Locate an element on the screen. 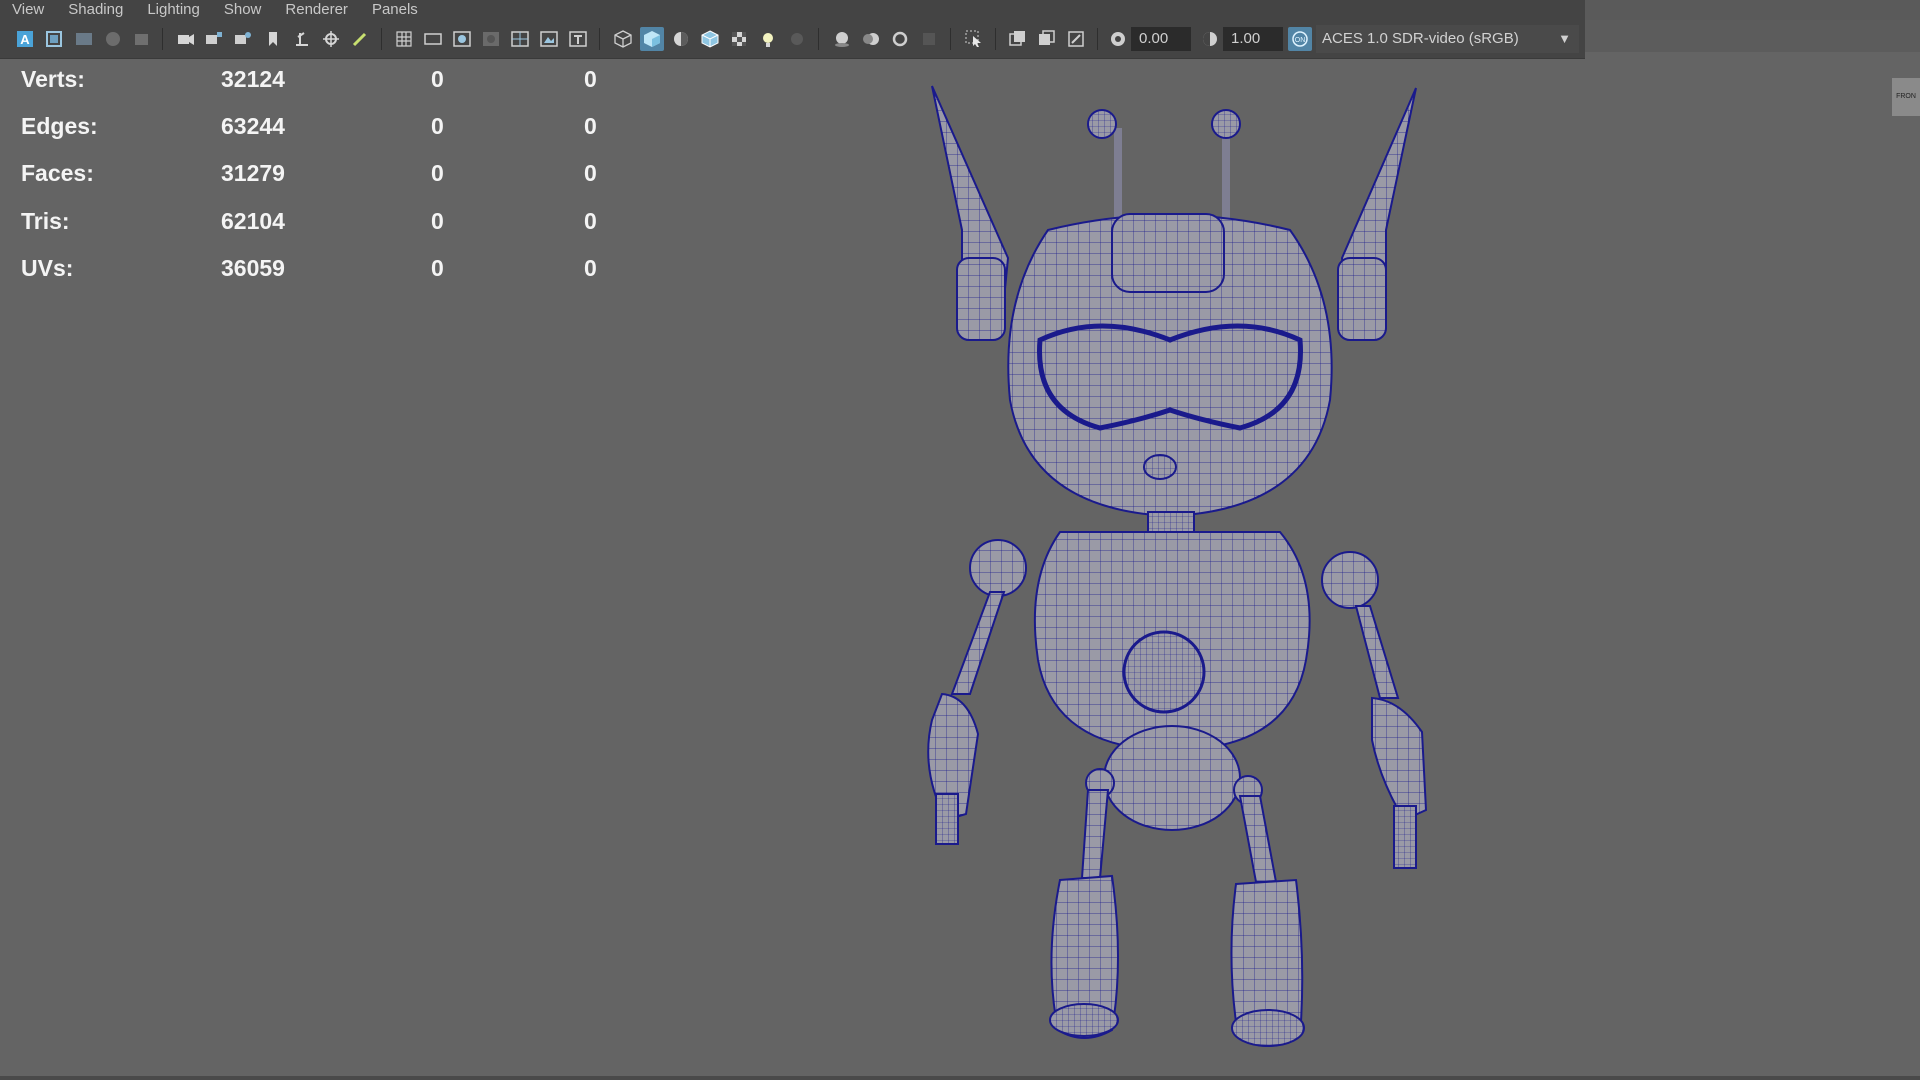  viewport-bottom-edge is located at coordinates (960, 1078).